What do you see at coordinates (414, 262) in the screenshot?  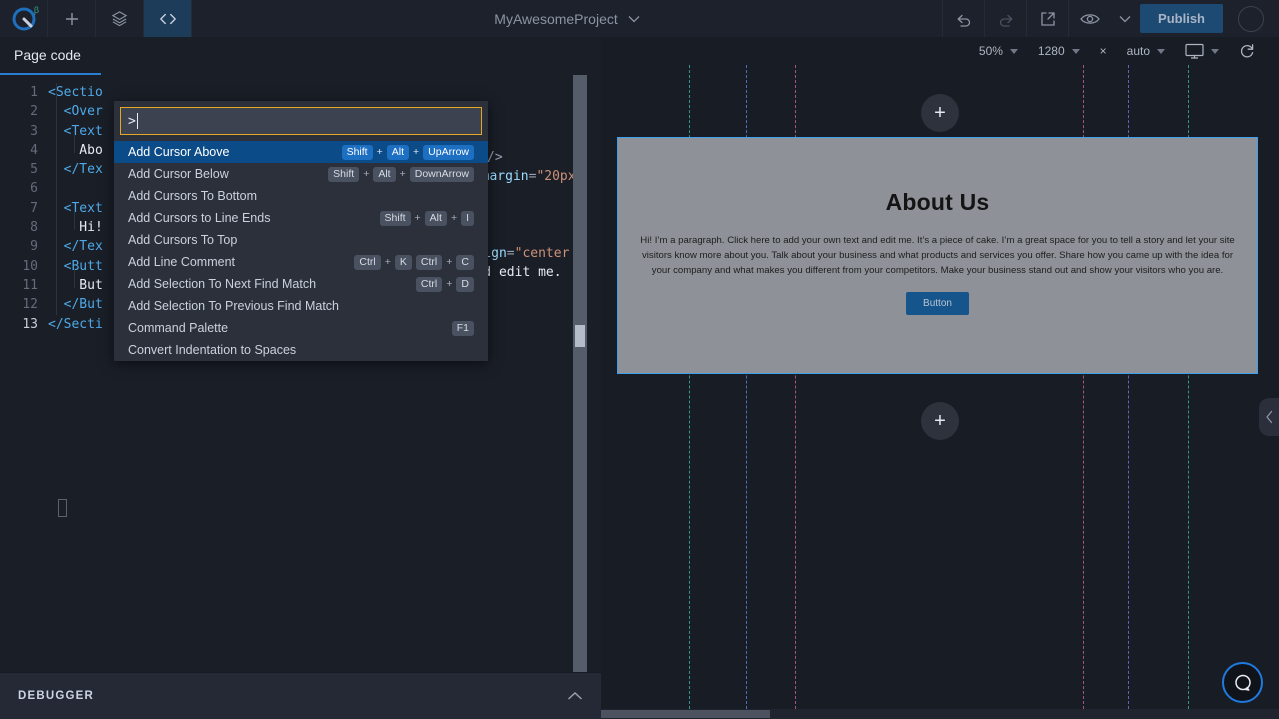 I see `command-palette-item-shortcut: Ctrl + K Ctrl + C` at bounding box center [414, 262].